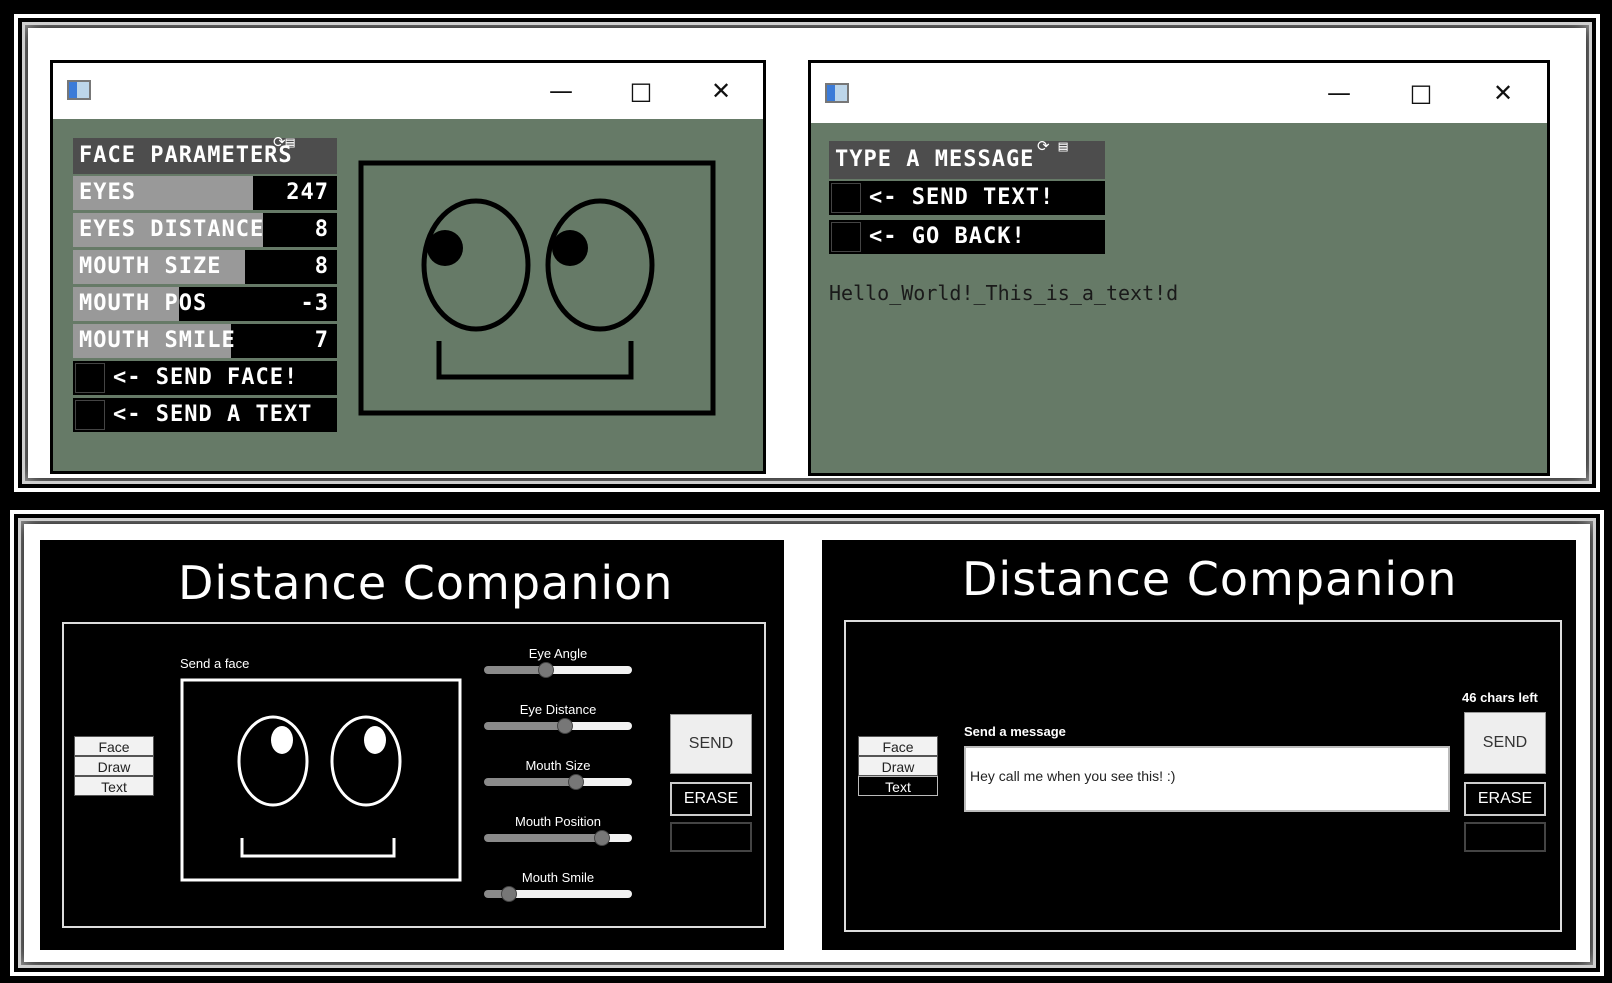 This screenshot has height=983, width=1612. What do you see at coordinates (558, 894) in the screenshot?
I see `mouth-smile-slider` at bounding box center [558, 894].